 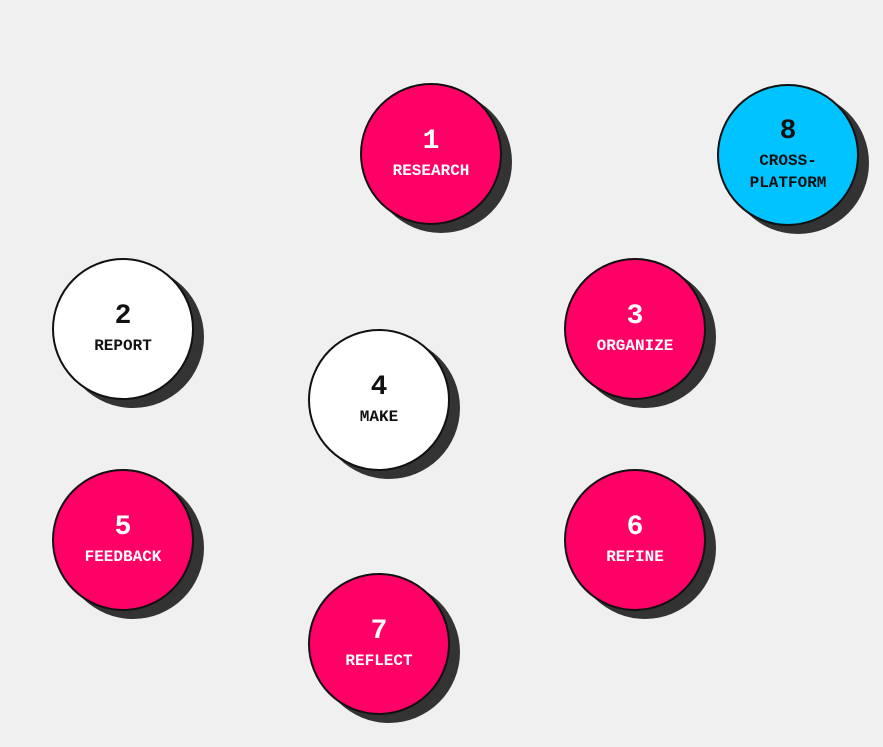 I want to click on node-circle: 2 REPORT, so click(x=123, y=329).